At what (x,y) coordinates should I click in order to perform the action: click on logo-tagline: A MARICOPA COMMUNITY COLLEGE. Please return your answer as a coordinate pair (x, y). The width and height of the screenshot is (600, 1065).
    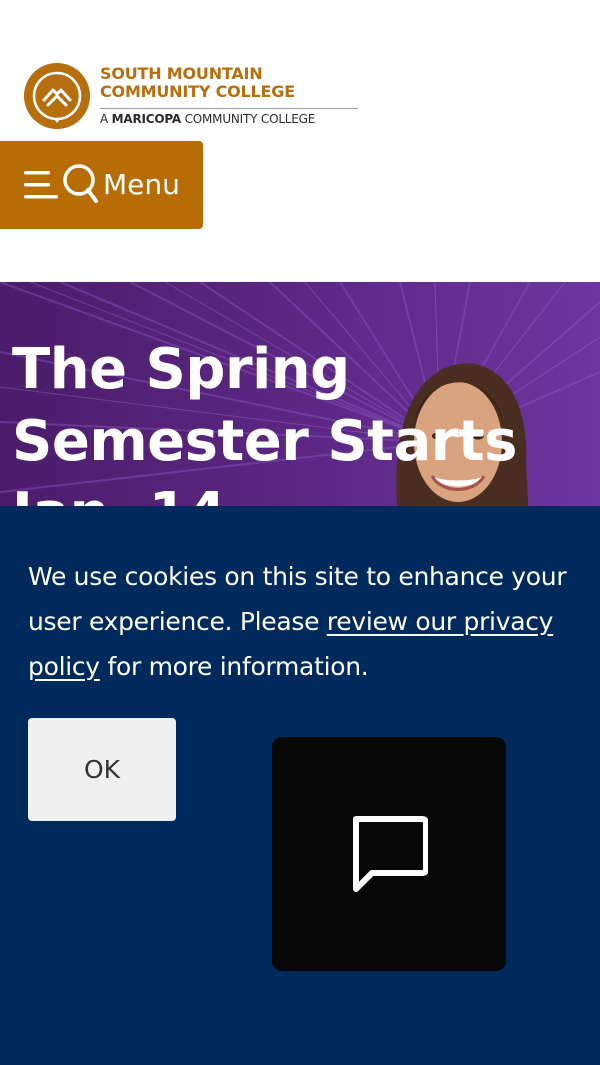
    Looking at the image, I should click on (207, 119).